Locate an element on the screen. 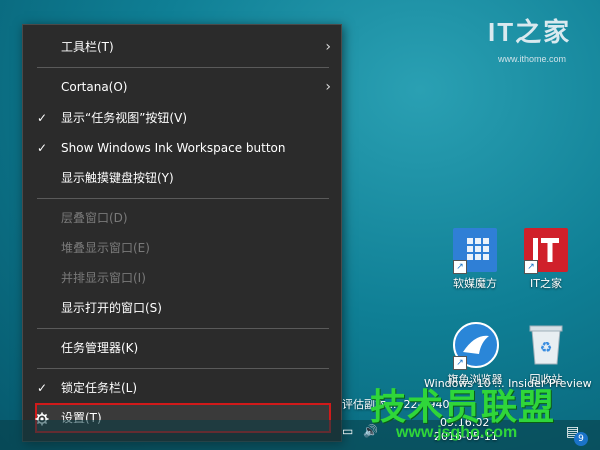 The width and height of the screenshot is (600, 450). menu-item-label: Show Windows Ink Workspace button is located at coordinates (173, 148).